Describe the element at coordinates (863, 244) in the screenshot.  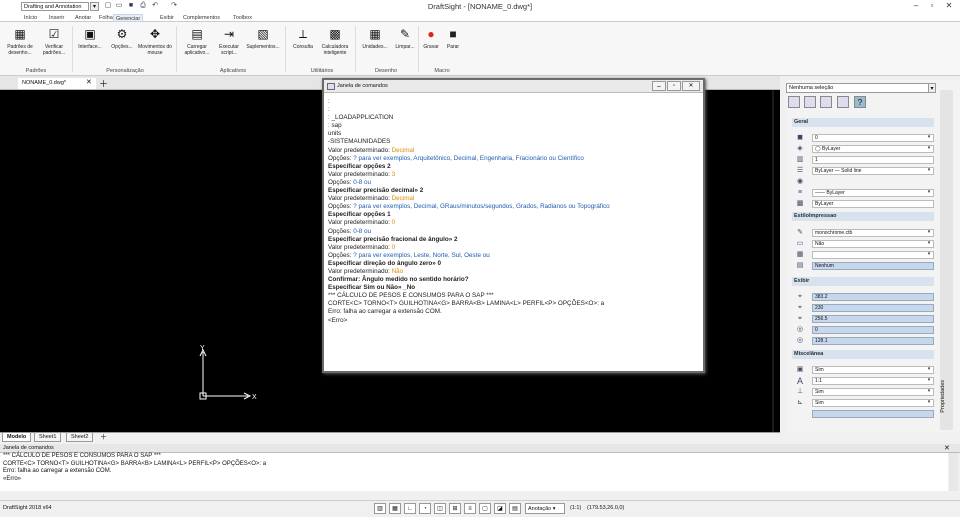
I see `prop-plot: ▭ Não ▾` at that location.